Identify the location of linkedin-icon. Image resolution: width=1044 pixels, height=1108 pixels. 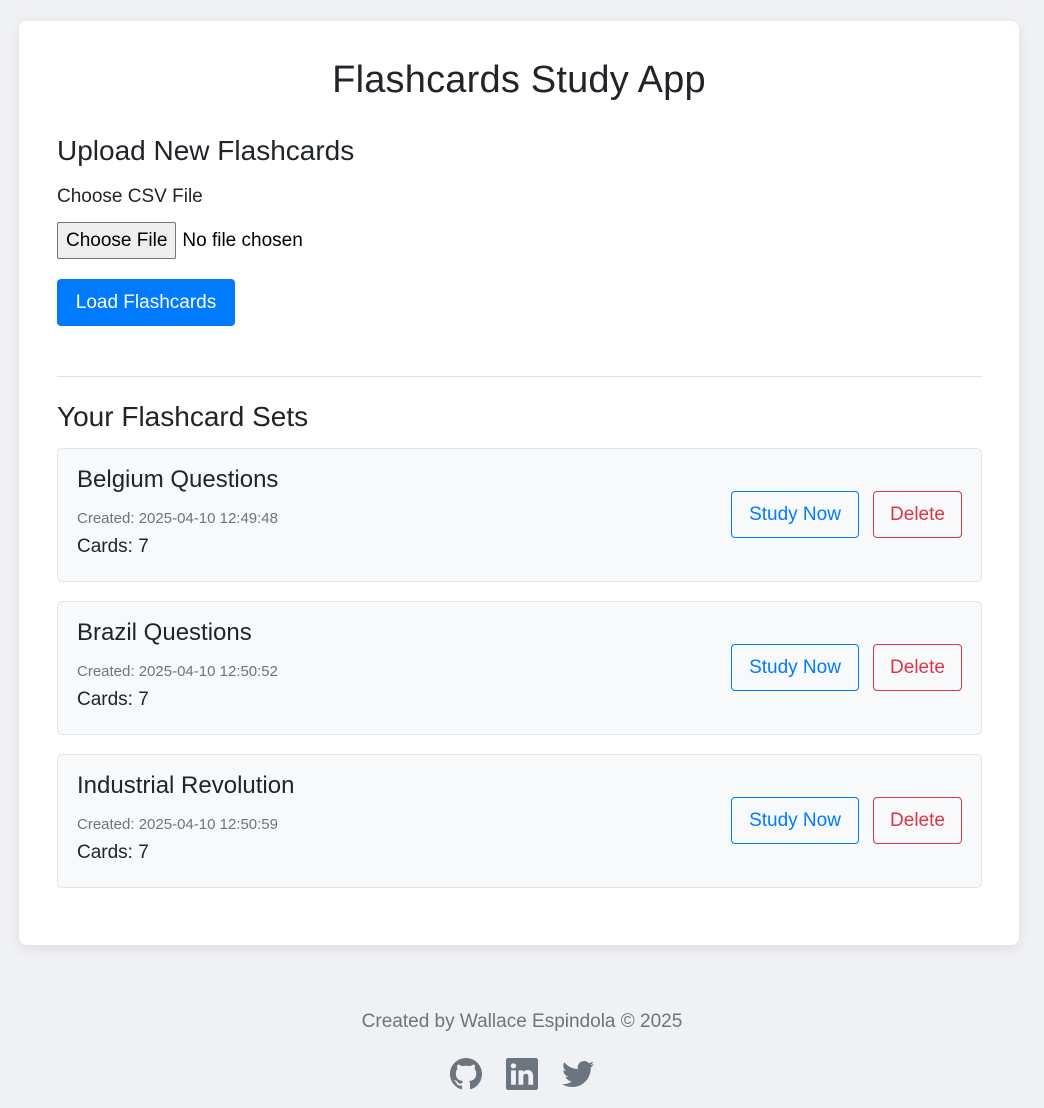
(522, 1074).